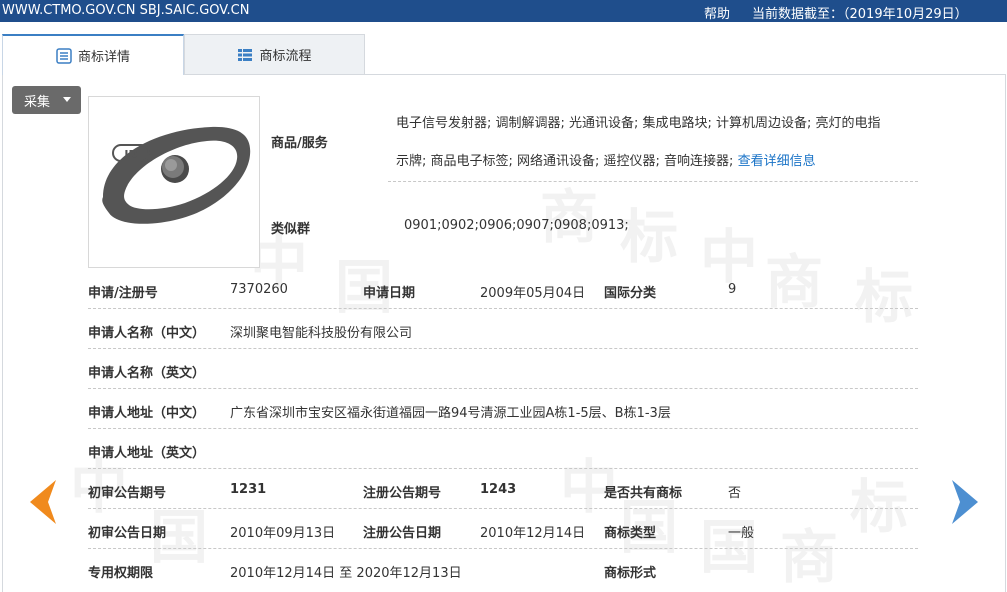 The height and width of the screenshot is (592, 1007). Describe the element at coordinates (498, 489) in the screenshot. I see `reg-issue-value: 1243` at that location.